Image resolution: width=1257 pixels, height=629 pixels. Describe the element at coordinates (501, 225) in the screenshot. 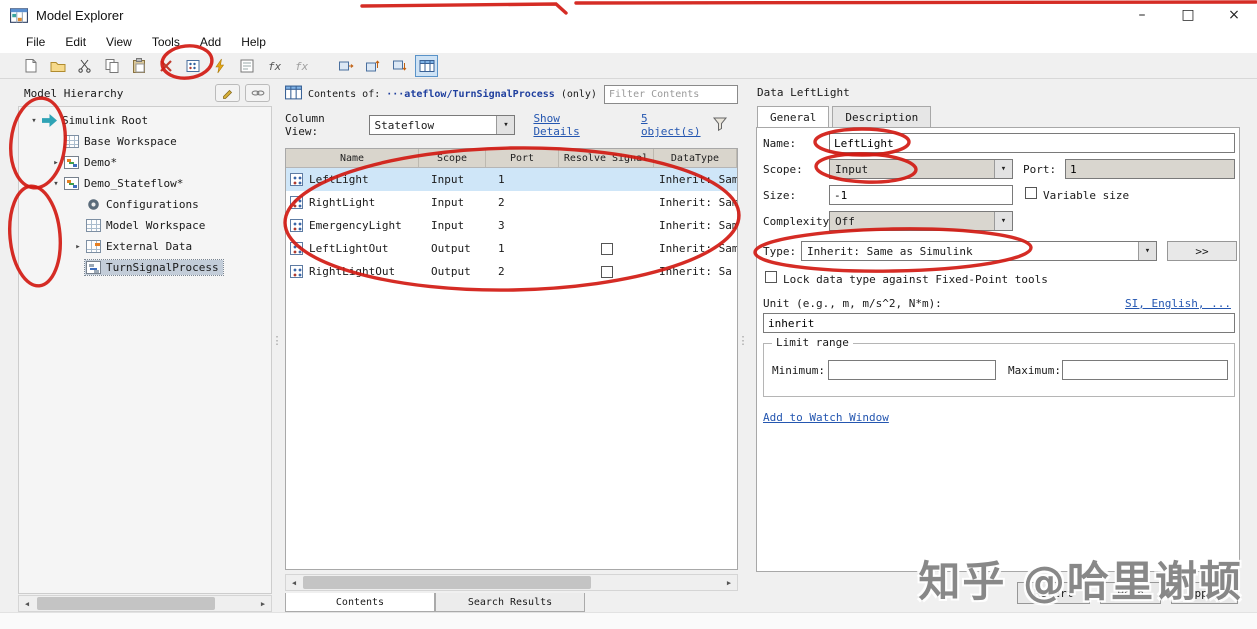

I see `row-port: 3` at that location.